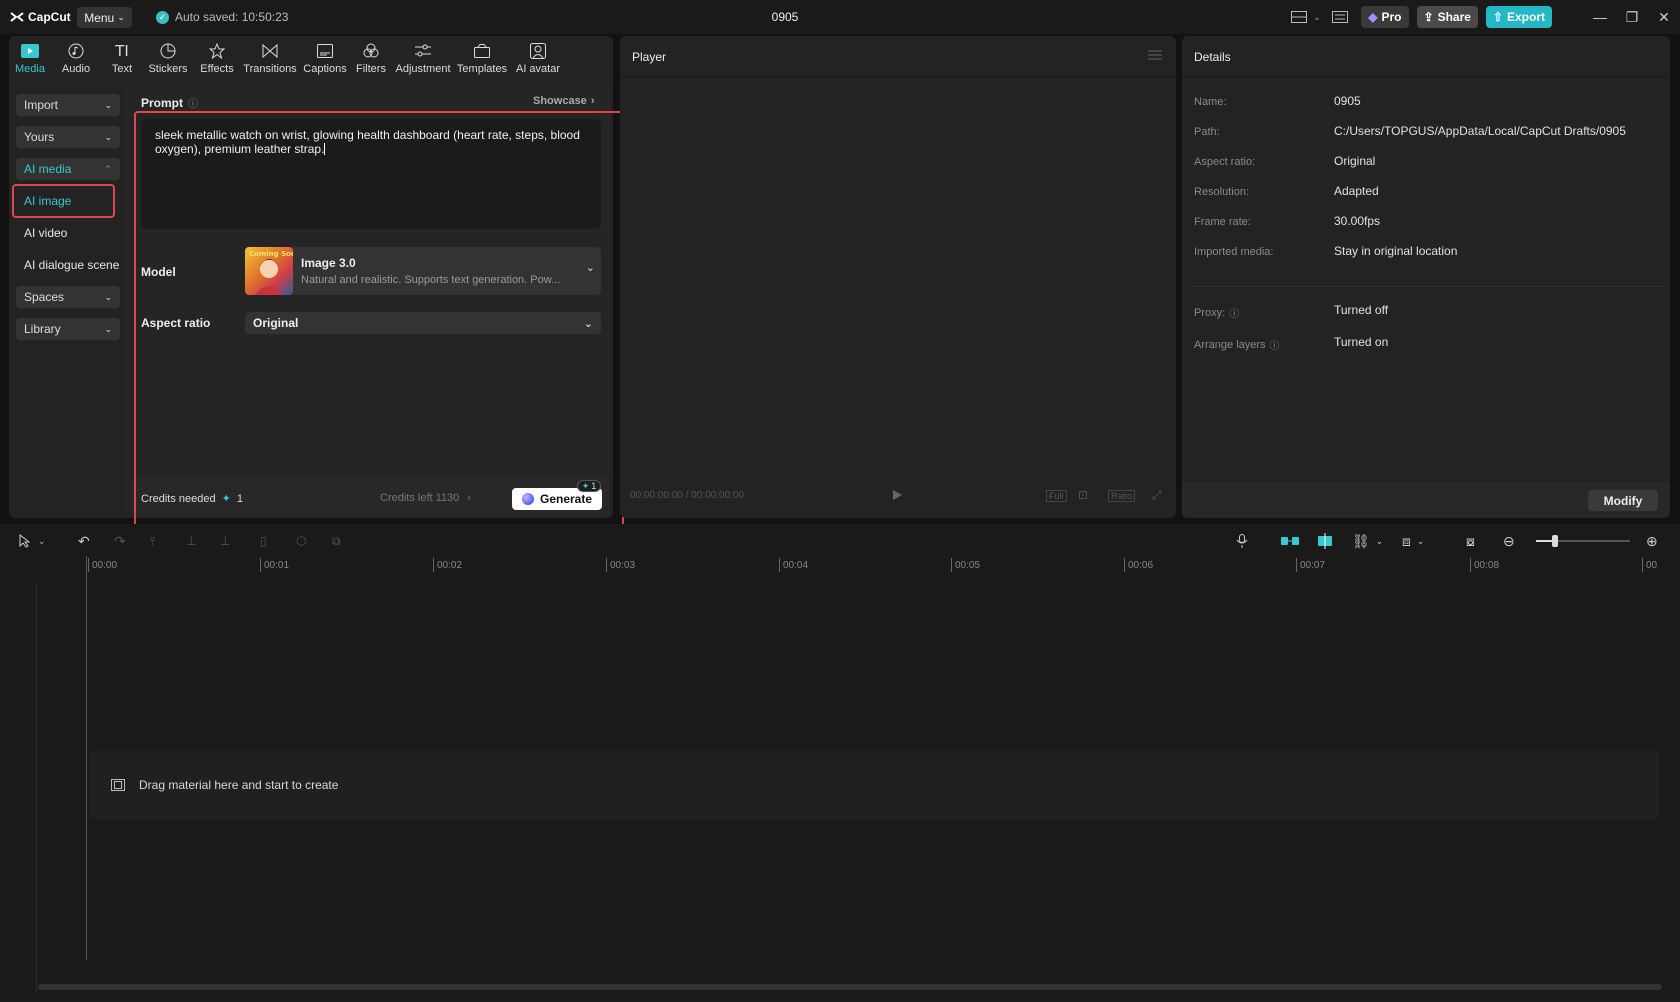 The width and height of the screenshot is (1680, 1002). What do you see at coordinates (1426, 277) in the screenshot?
I see `details-panel: Details` at bounding box center [1426, 277].